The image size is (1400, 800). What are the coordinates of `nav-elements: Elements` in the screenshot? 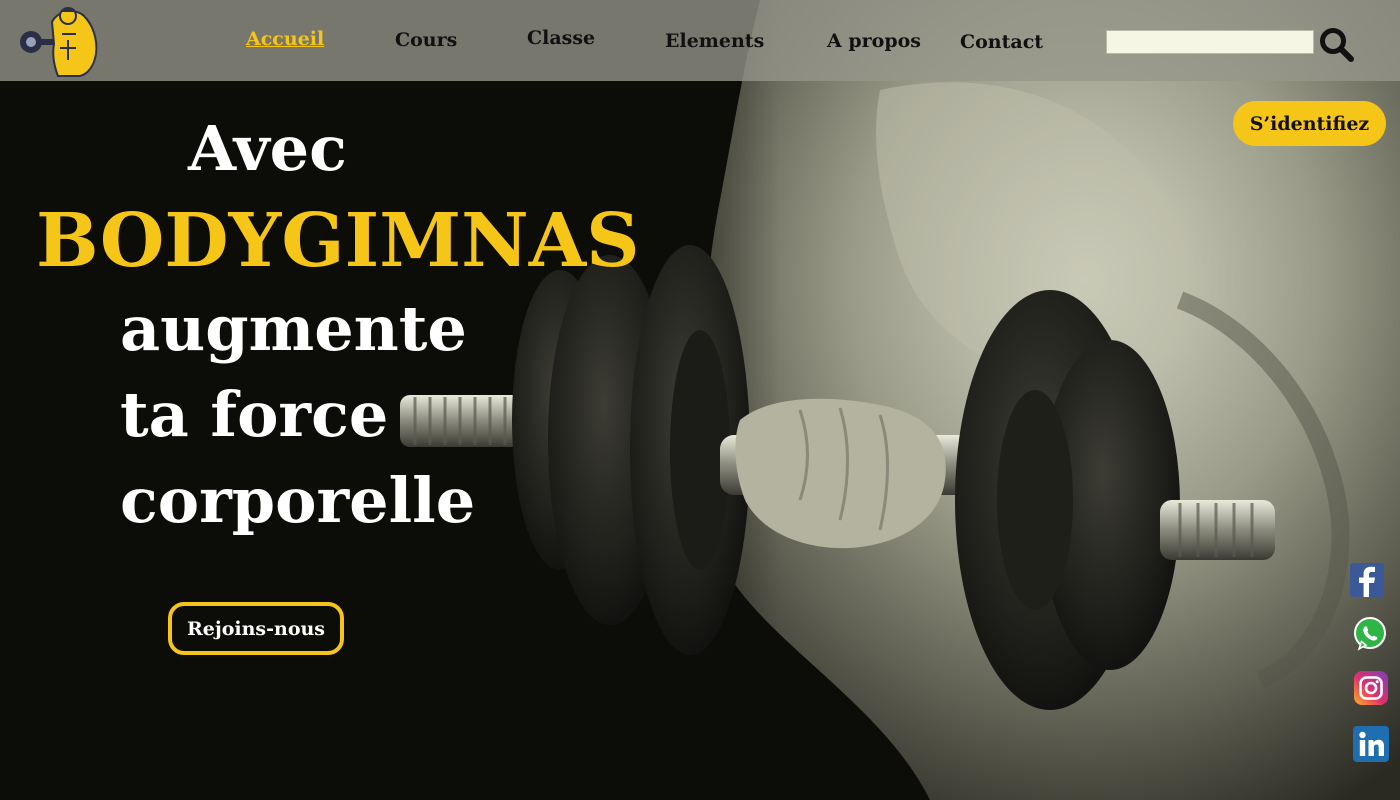 It's located at (714, 41).